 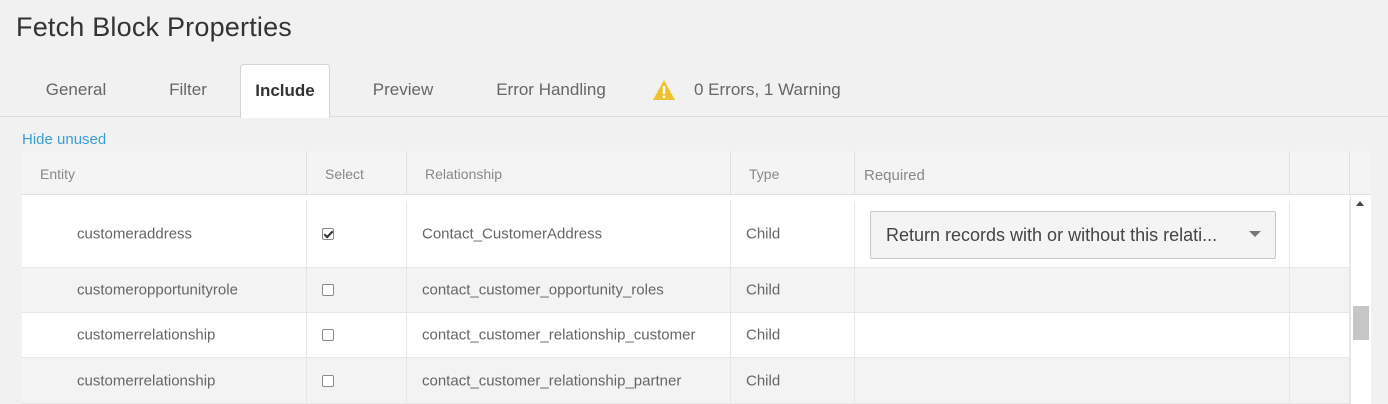 What do you see at coordinates (135, 234) in the screenshot?
I see `entity-name: customeraddress` at bounding box center [135, 234].